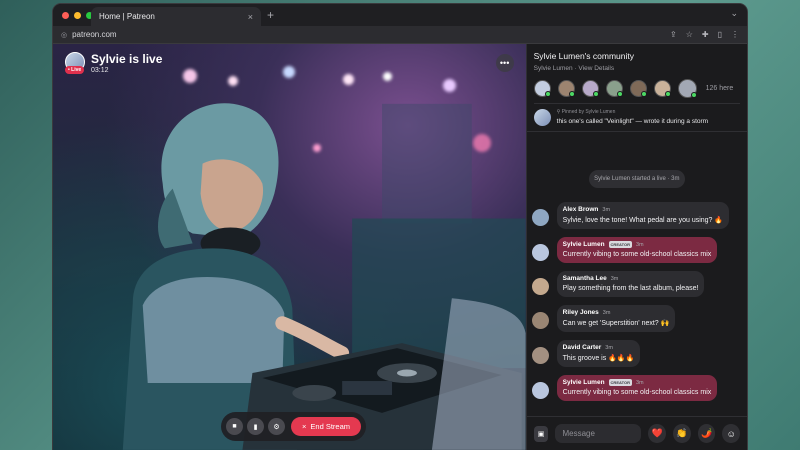 Image resolution: width=800 pixels, height=450 pixels. I want to click on tab-close-icon: ×, so click(250, 17).